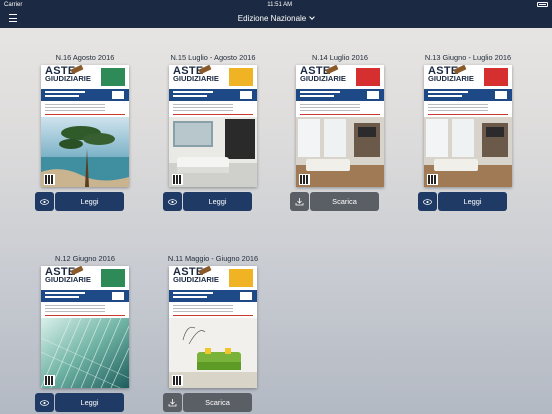 The image size is (552, 414). I want to click on battery-indicator, so click(542, 4).